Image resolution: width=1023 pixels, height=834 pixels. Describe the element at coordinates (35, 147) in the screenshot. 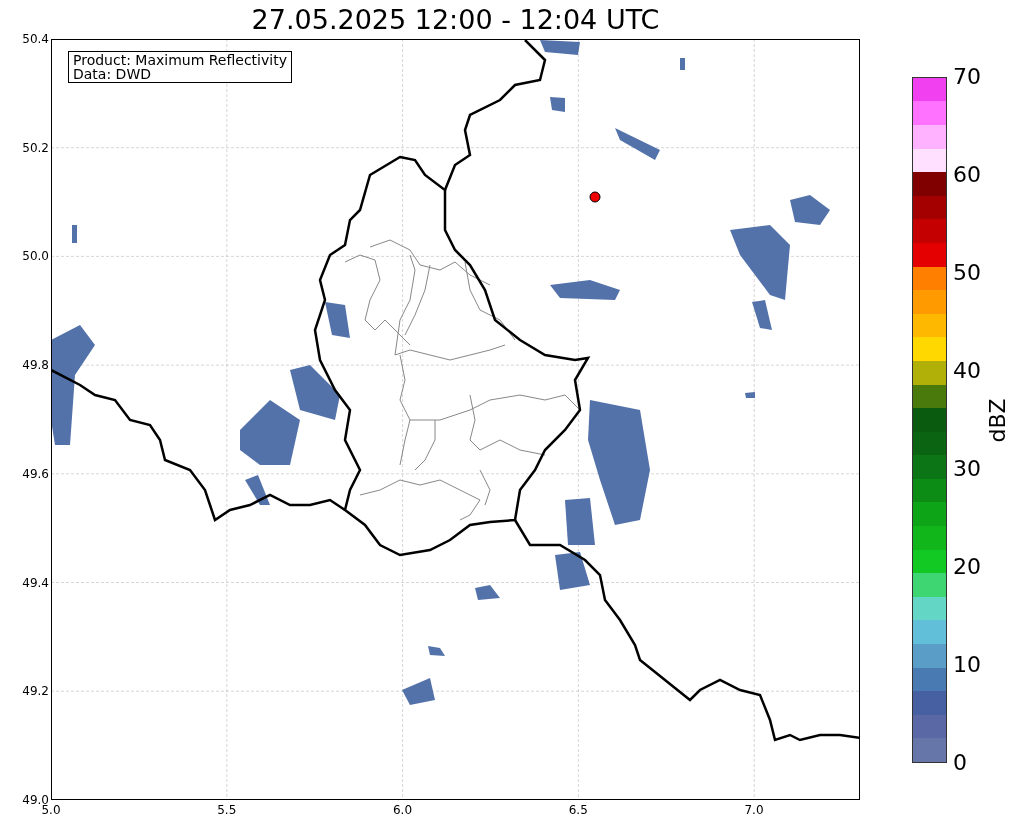

I see `y-axis-tick-label: 50.2` at that location.